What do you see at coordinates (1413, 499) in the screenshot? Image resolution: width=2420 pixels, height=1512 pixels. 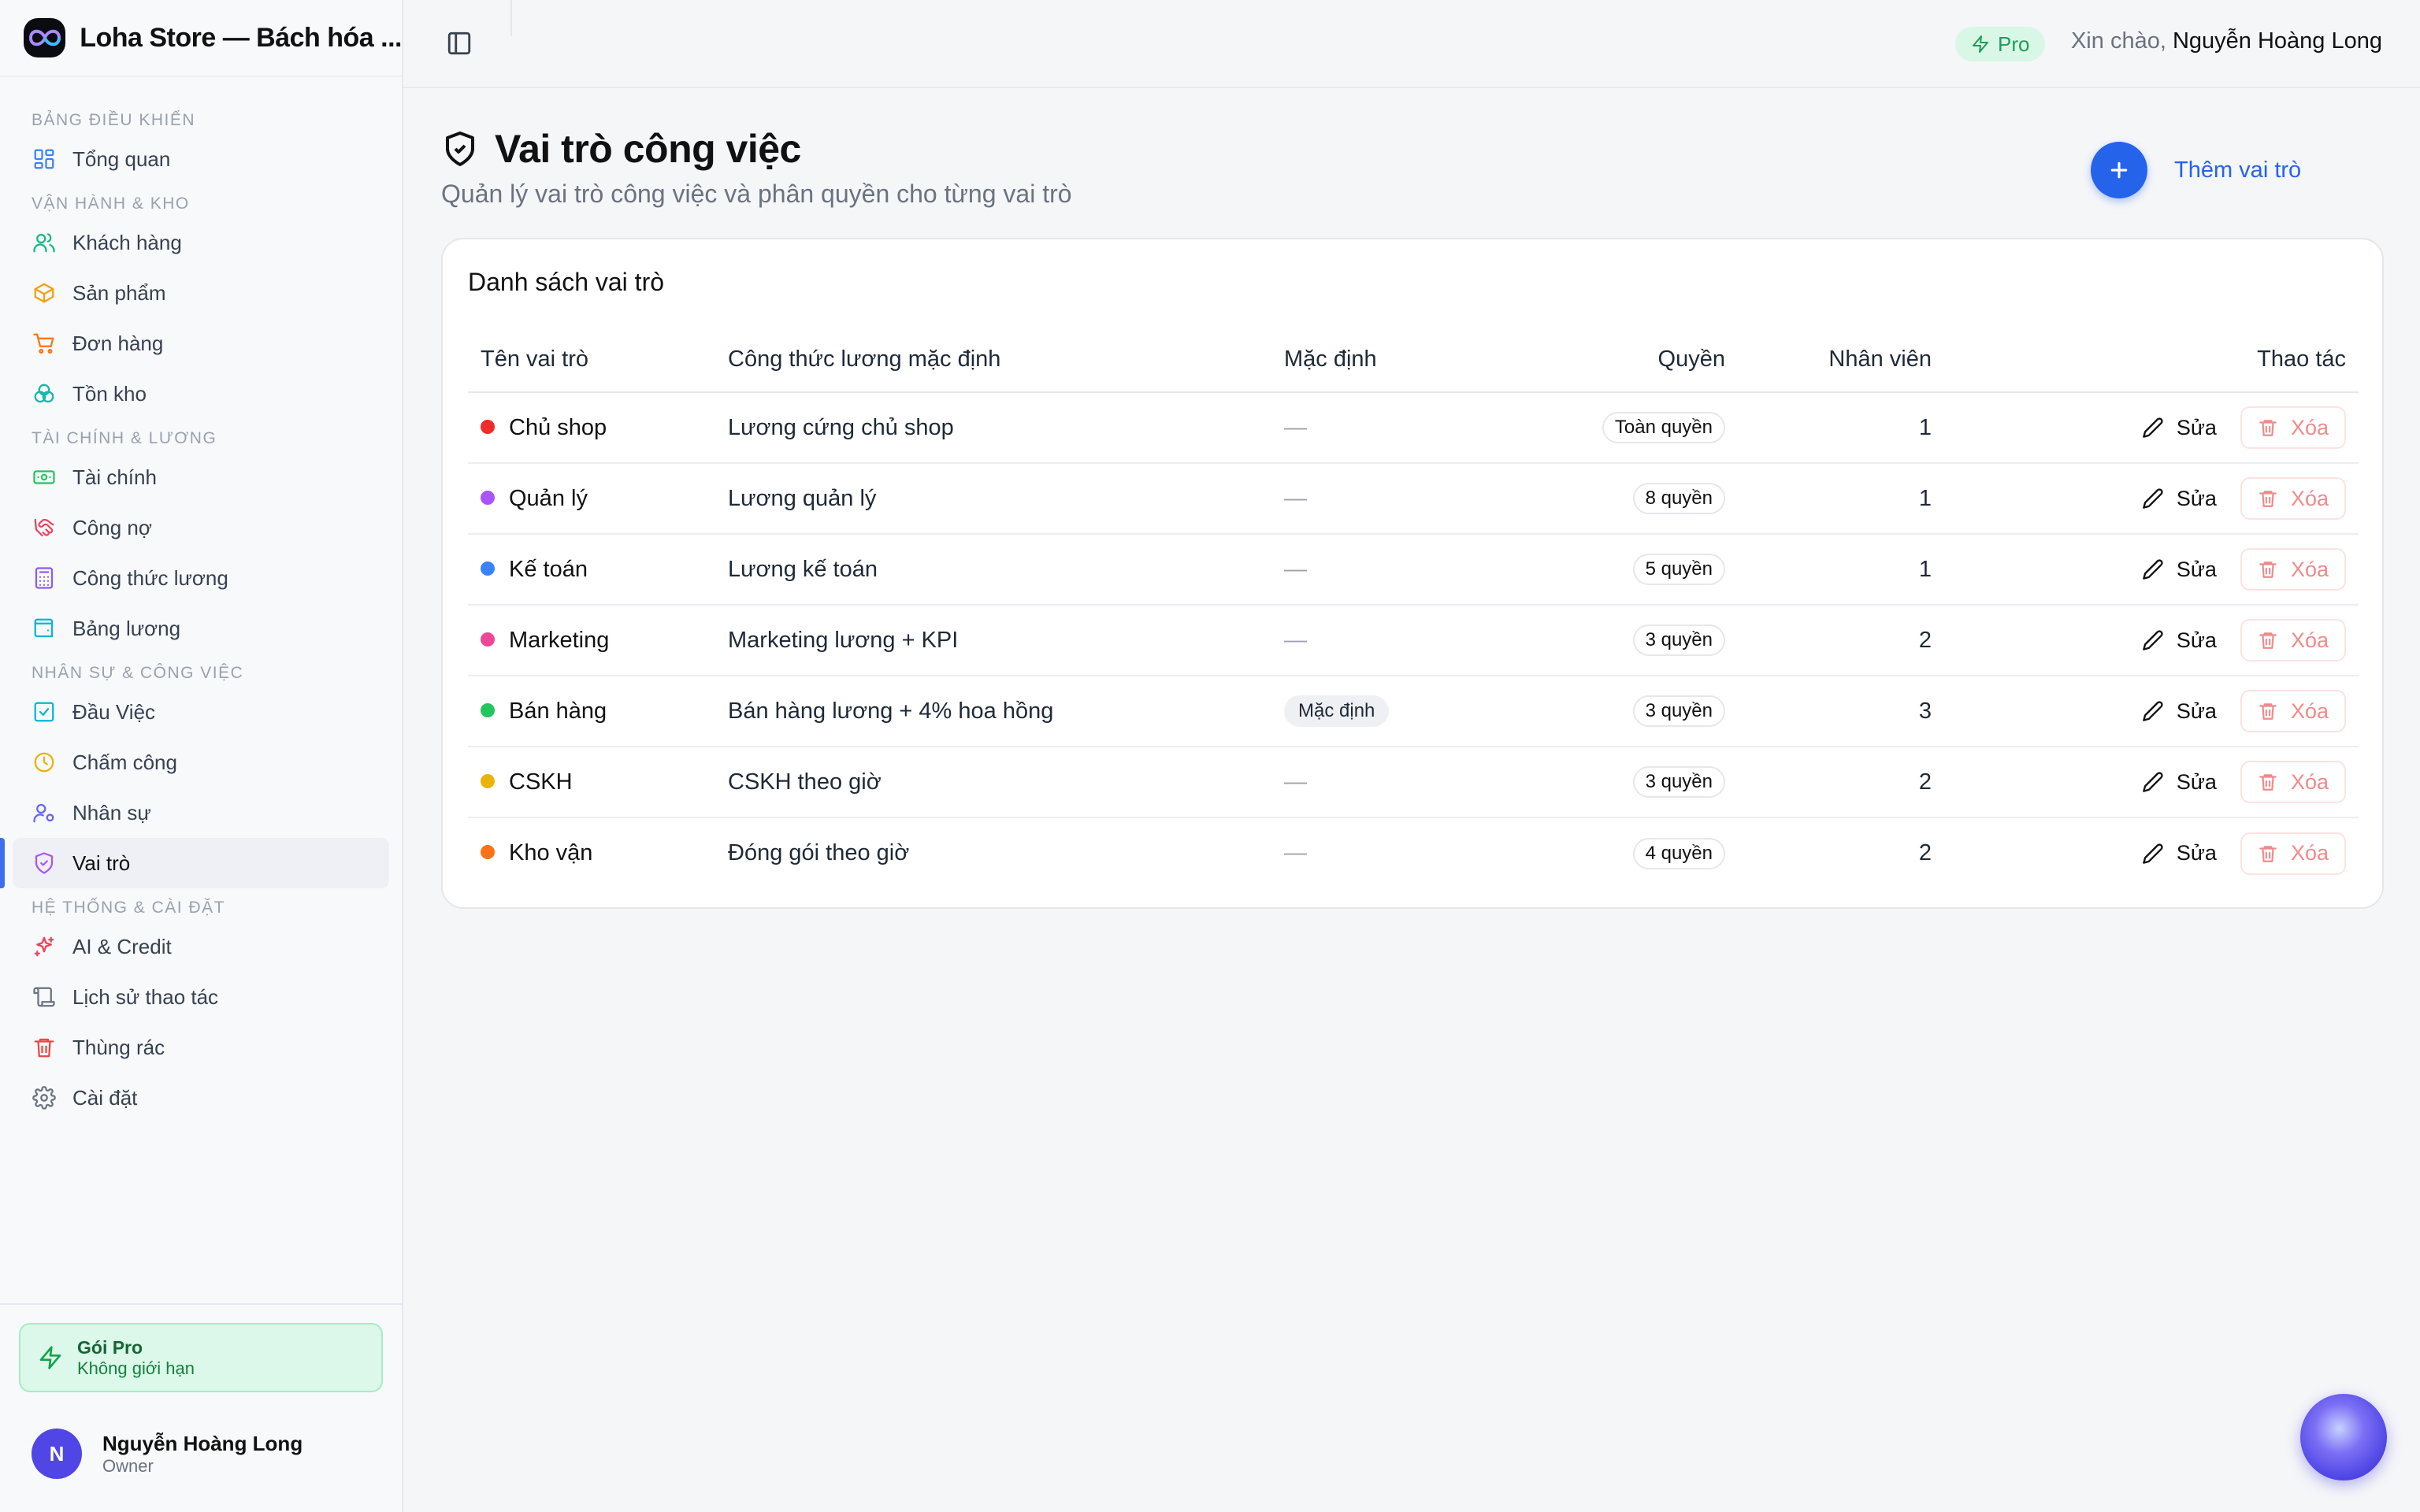 I see `table-row: Quản lý Lương quản lý — 8 quyền 1 Sửa Xóa` at bounding box center [1413, 499].